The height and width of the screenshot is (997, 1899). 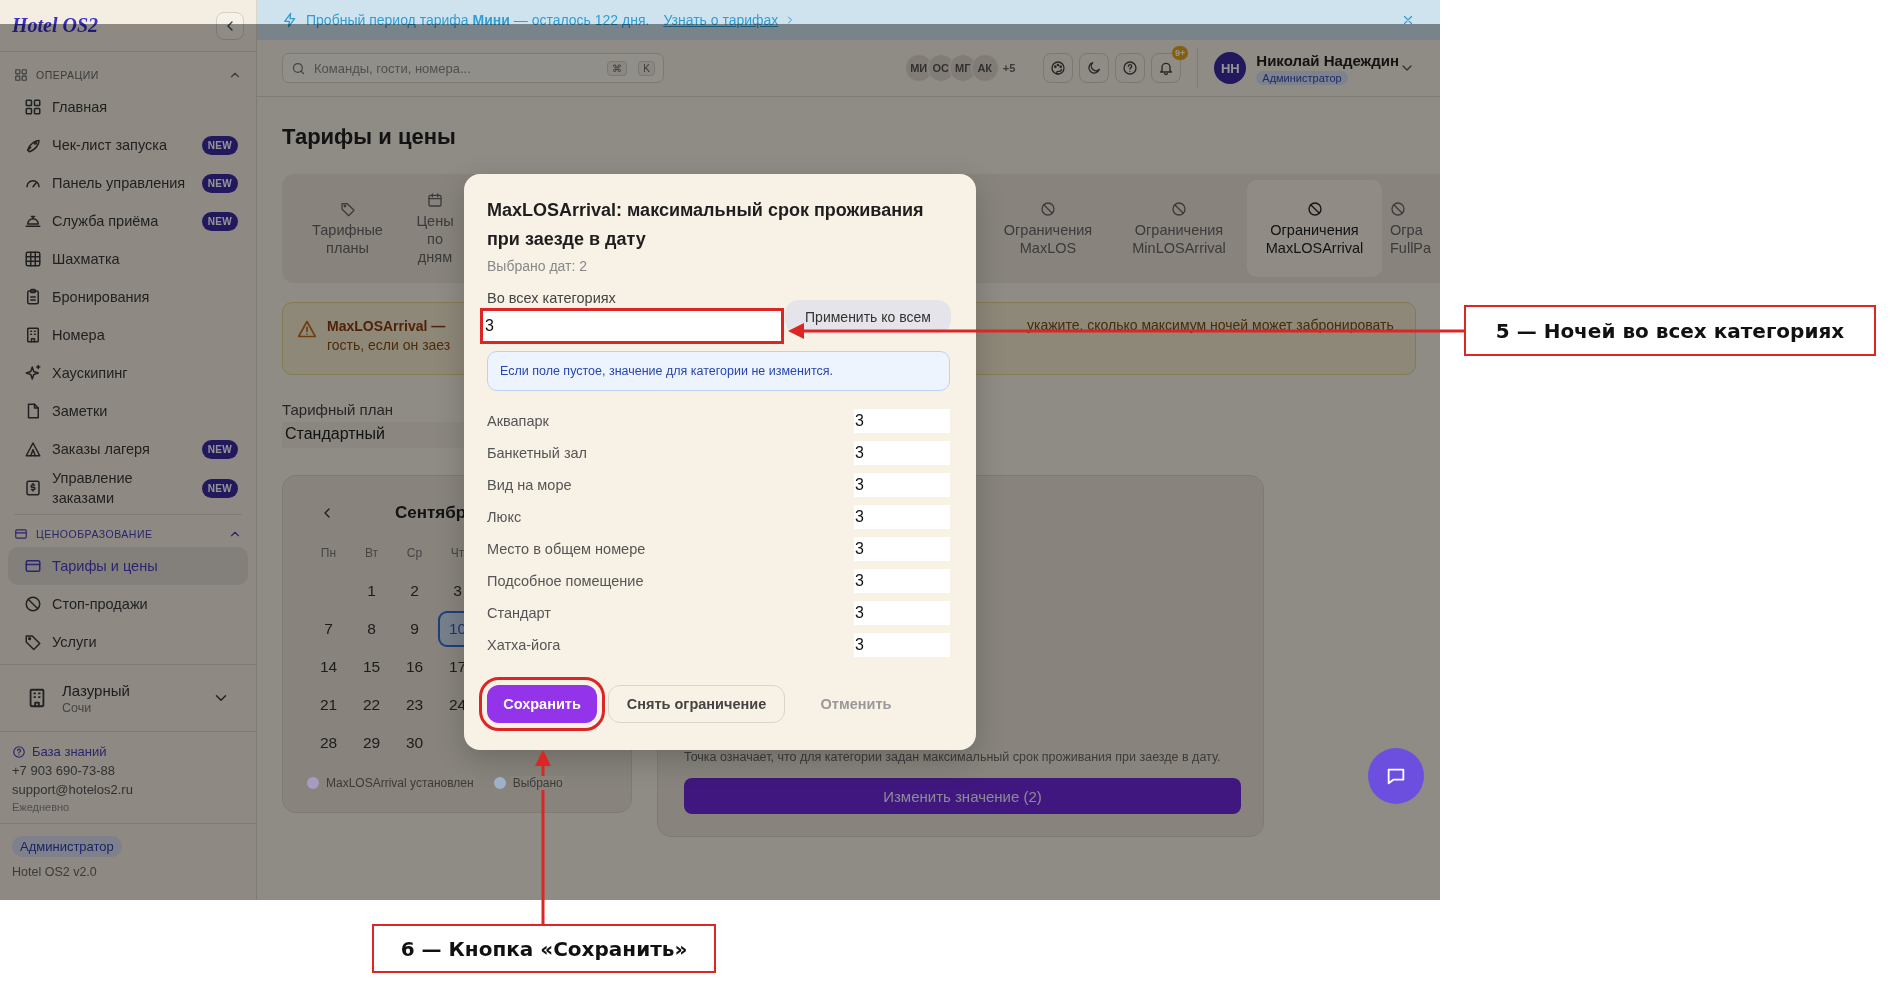 What do you see at coordinates (371, 553) in the screenshot?
I see `weekday-label: Вт` at bounding box center [371, 553].